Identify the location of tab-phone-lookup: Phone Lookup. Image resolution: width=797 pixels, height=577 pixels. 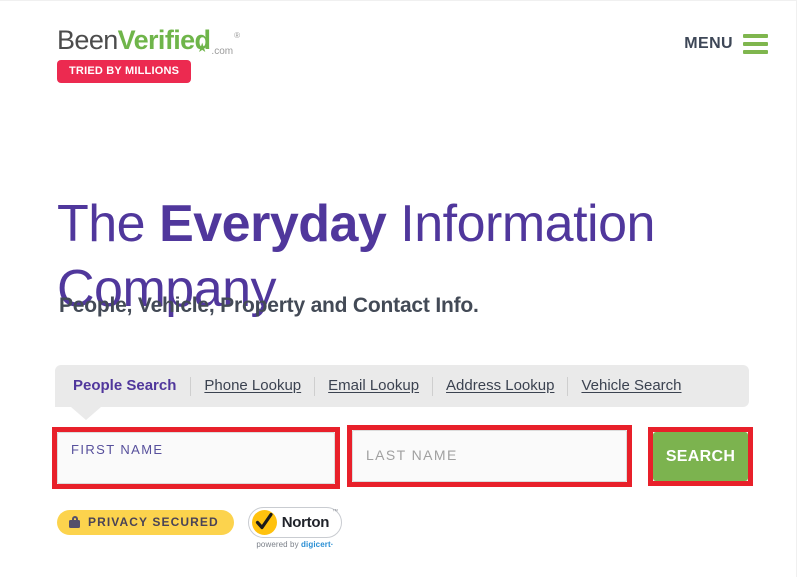
(252, 386).